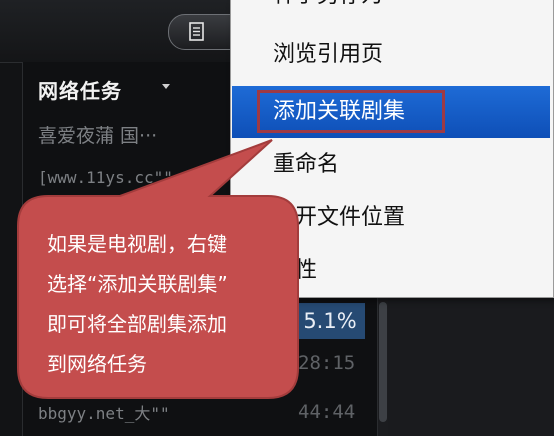  Describe the element at coordinates (327, 363) in the screenshot. I see `task-duration: 28:15` at that location.